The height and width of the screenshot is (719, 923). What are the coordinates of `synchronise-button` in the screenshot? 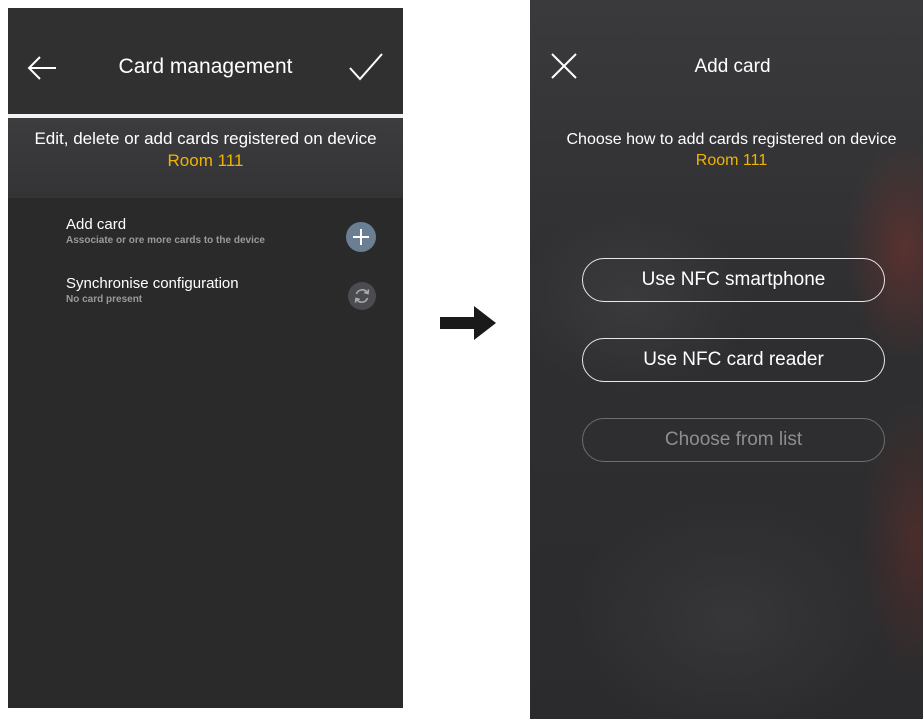 It's located at (362, 296).